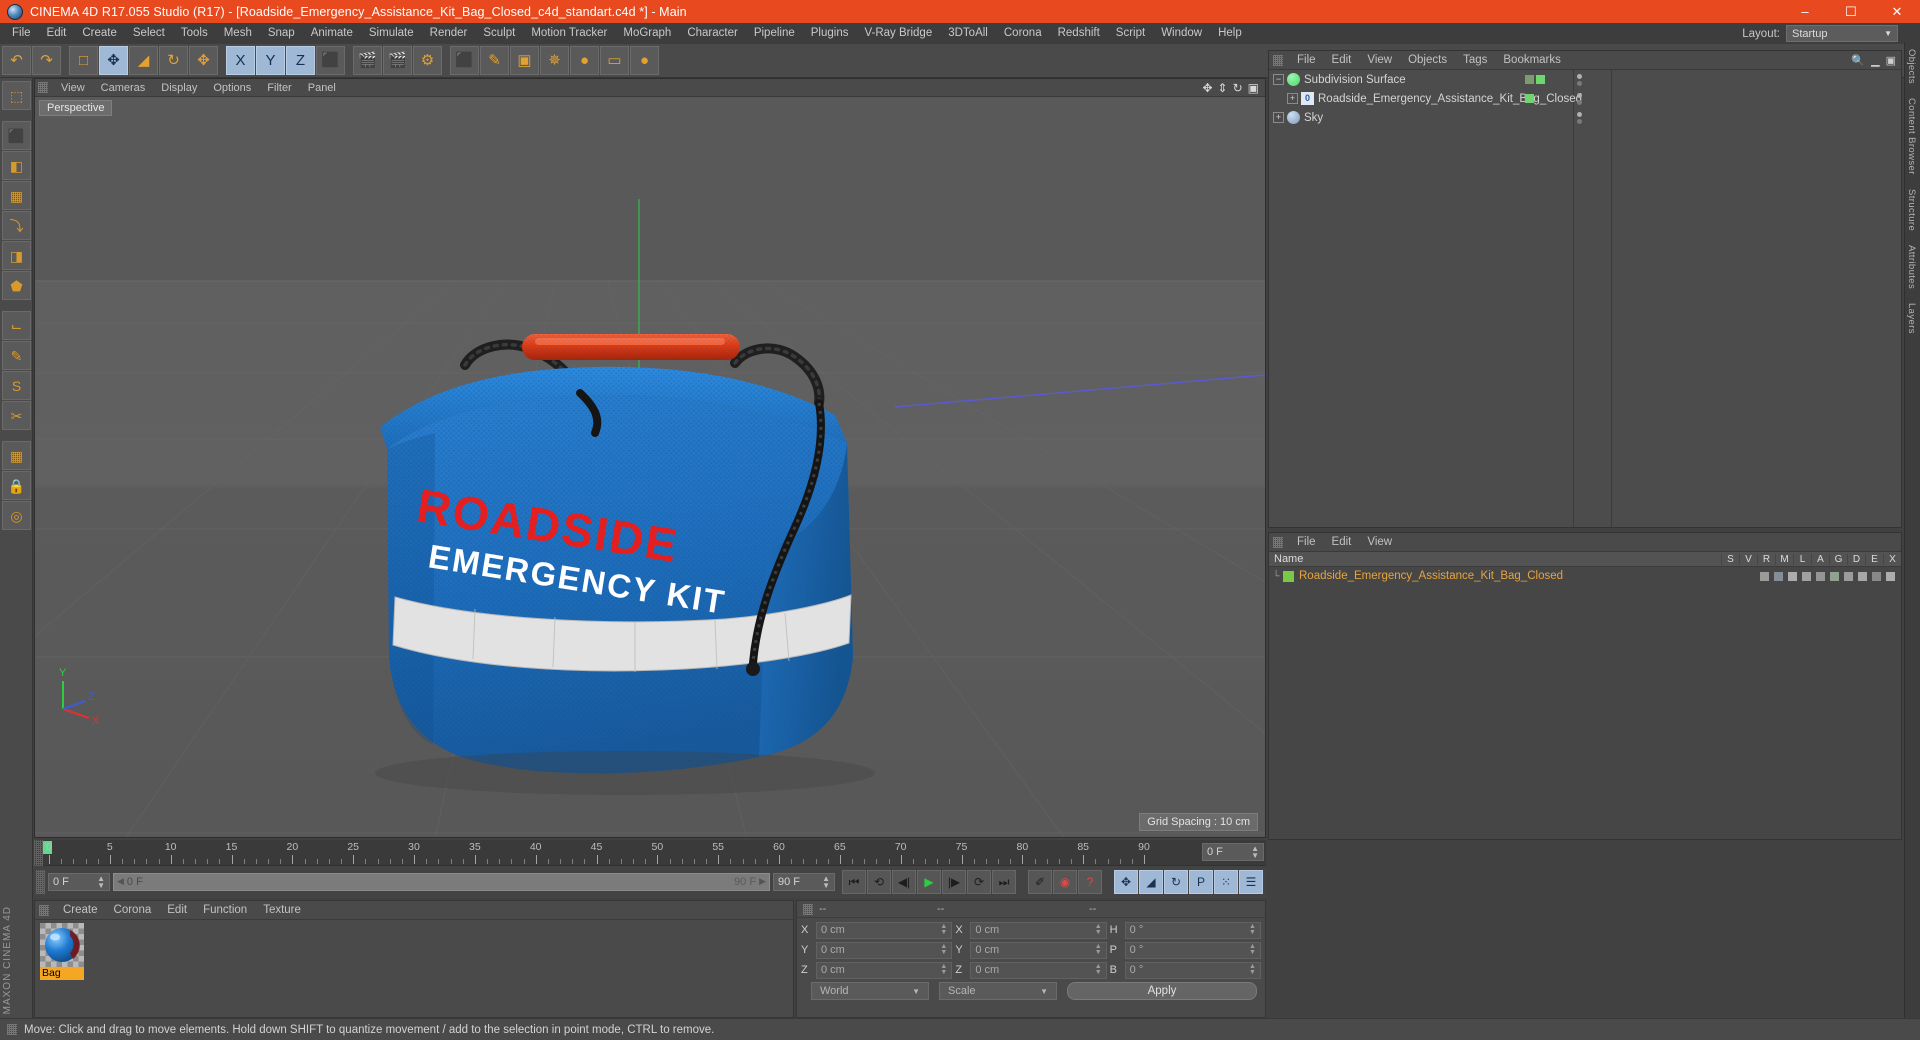 Image resolution: width=1920 pixels, height=1040 pixels. I want to click on go-to-start-button: ⏮, so click(854, 881).